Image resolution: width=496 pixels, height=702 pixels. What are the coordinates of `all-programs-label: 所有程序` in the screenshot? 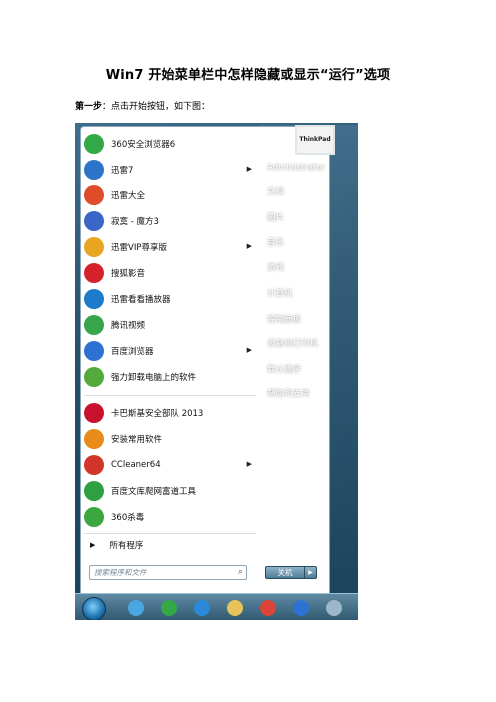 It's located at (126, 546).